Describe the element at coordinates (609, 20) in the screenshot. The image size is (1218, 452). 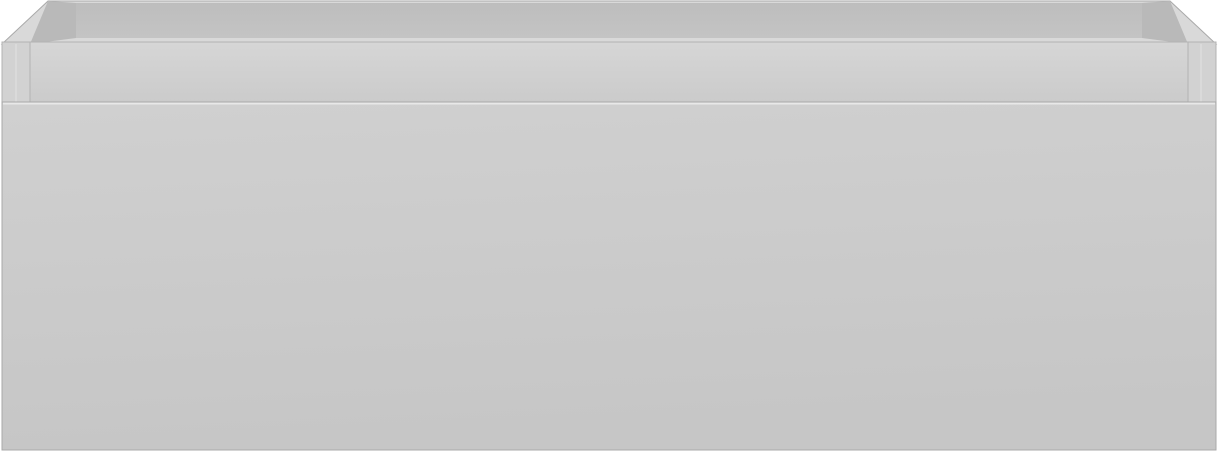
I see `inner-back-wall` at that location.